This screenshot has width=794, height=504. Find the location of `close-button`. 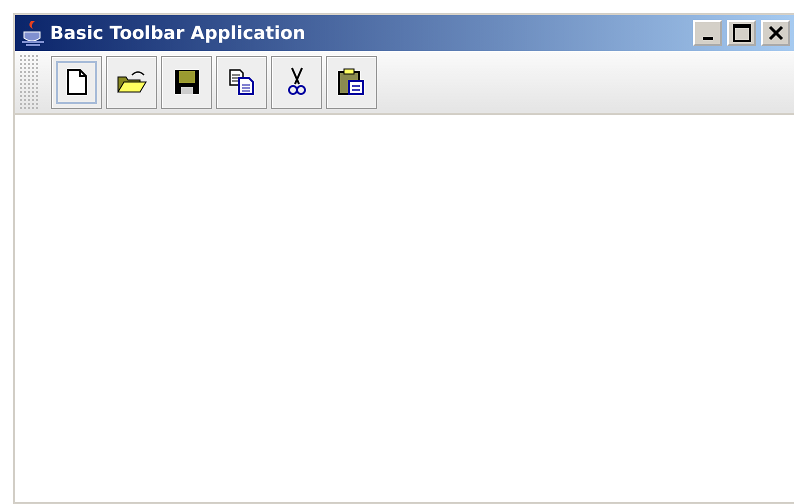

close-button is located at coordinates (775, 33).